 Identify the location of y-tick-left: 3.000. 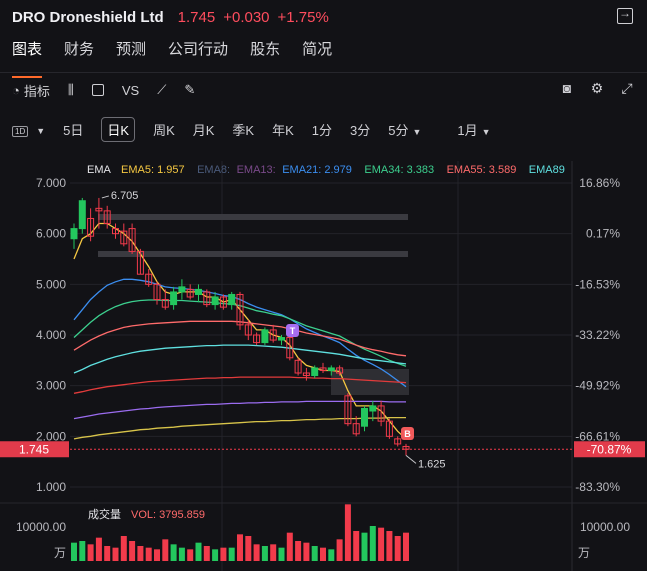
(51, 386).